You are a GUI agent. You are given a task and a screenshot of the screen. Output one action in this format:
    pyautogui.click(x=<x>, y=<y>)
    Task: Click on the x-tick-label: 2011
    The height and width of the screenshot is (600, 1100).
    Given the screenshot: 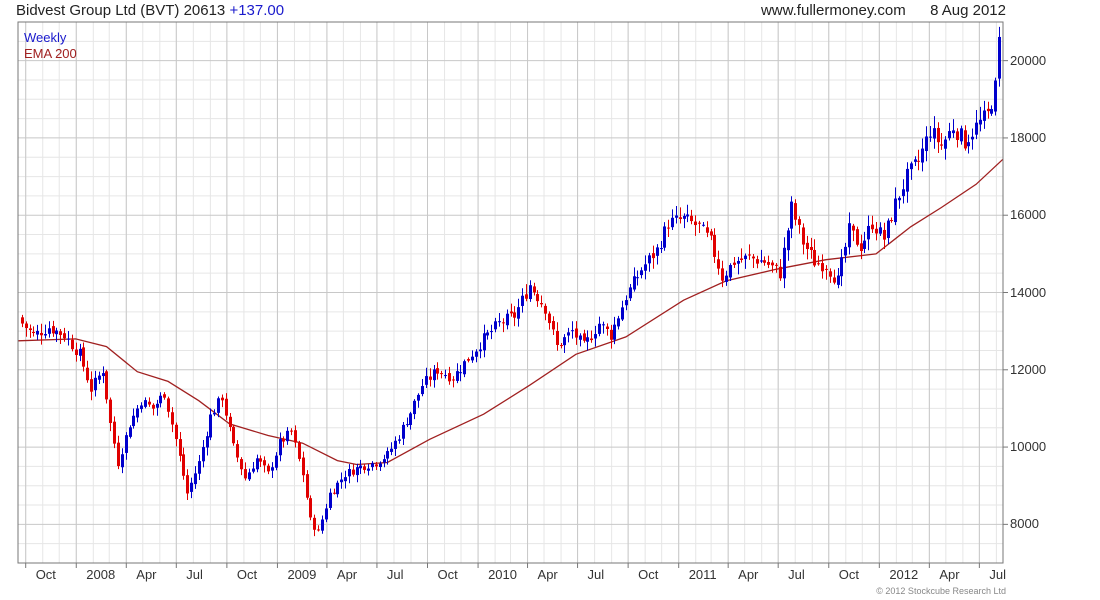 What is the action you would take?
    pyautogui.click(x=702, y=574)
    